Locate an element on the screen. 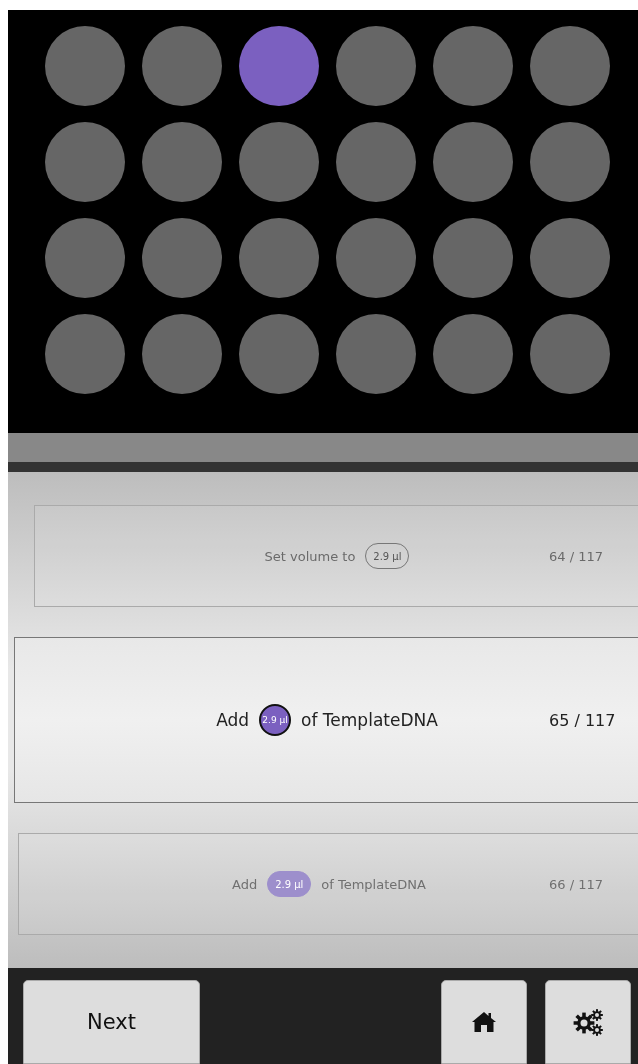  settings-button is located at coordinates (588, 1022).